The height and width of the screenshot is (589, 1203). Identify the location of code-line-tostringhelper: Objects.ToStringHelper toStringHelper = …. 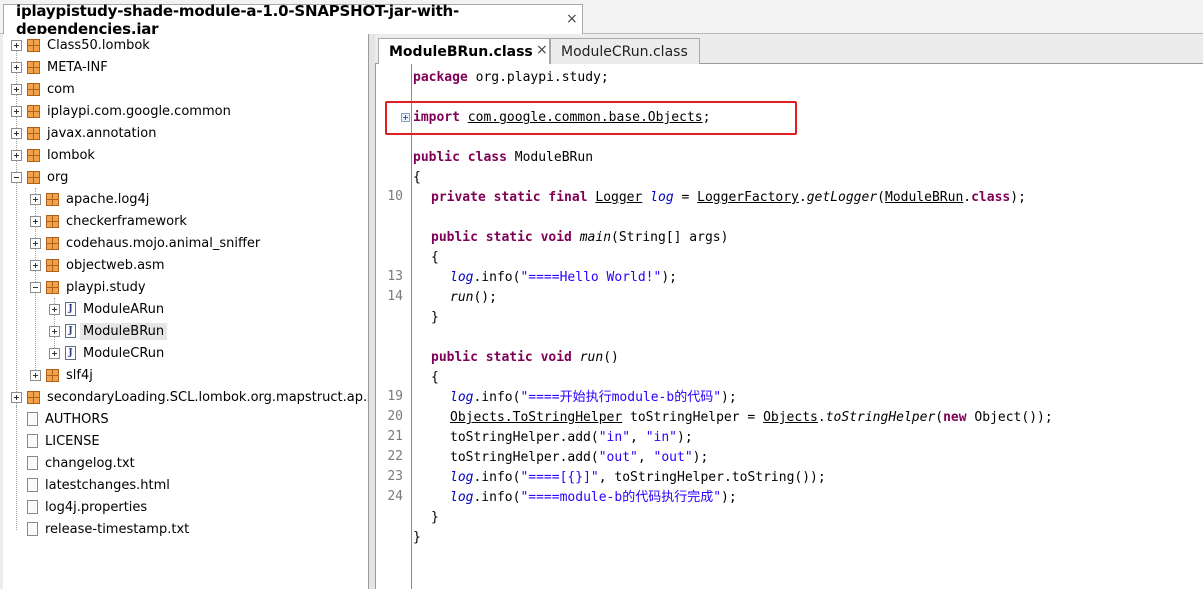
(751, 418).